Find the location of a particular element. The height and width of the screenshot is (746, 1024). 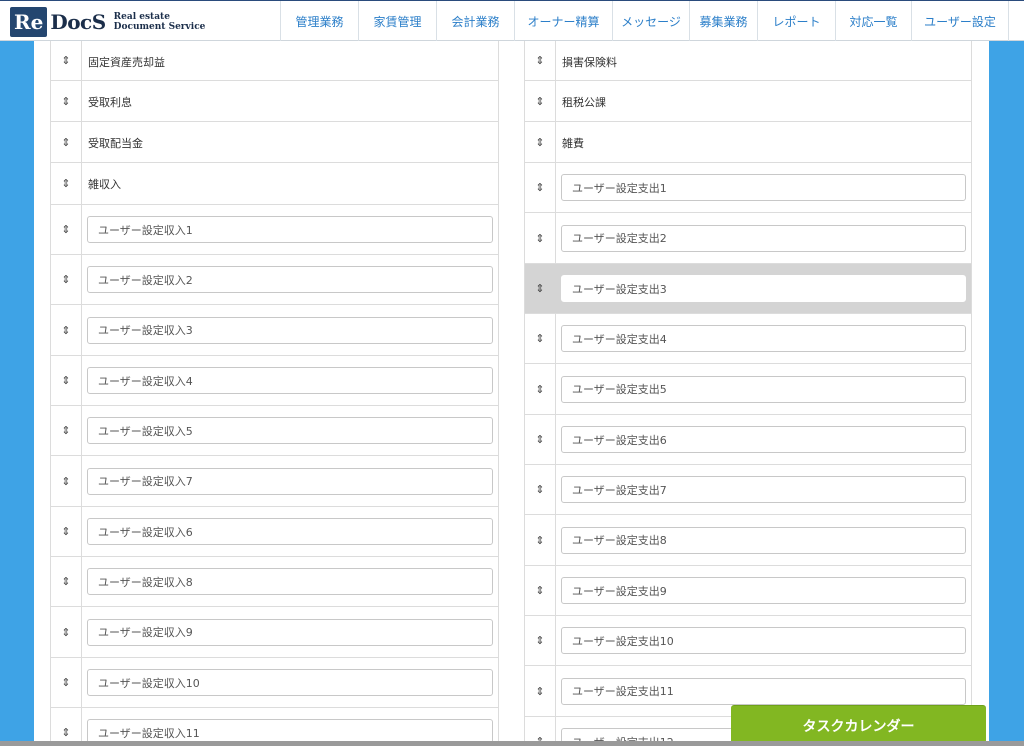

redocs-logo: Re DocS Real estate Document Service is located at coordinates (107, 22).